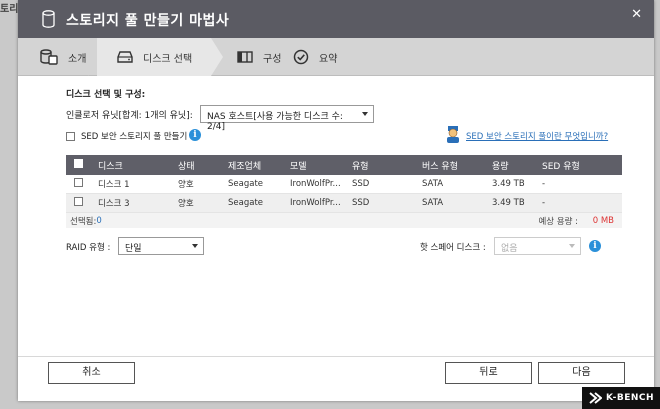  Describe the element at coordinates (99, 220) in the screenshot. I see `selected-count: 0` at that location.